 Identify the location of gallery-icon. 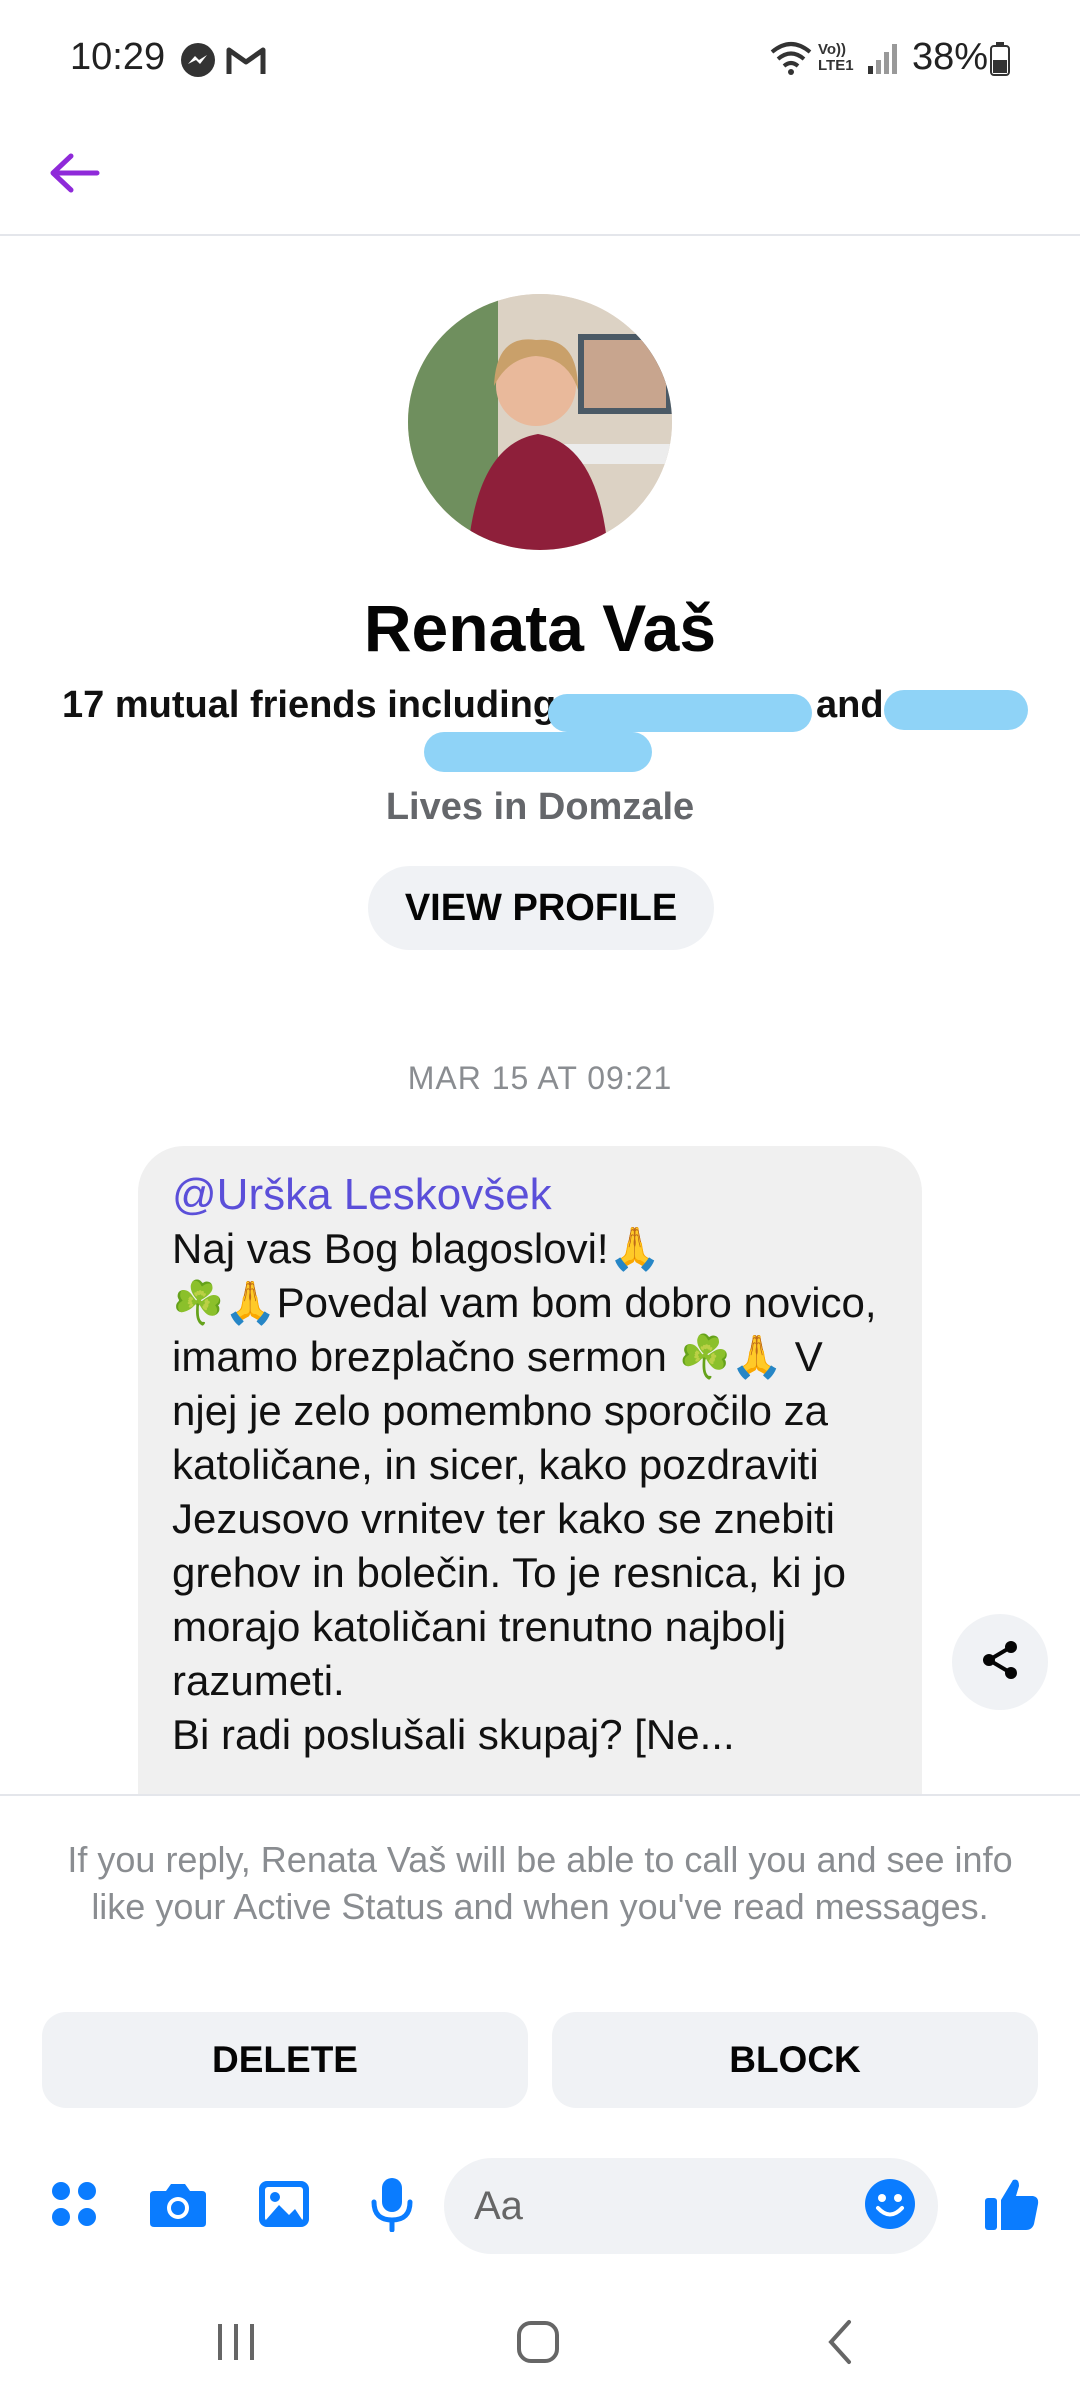
(284, 2206).